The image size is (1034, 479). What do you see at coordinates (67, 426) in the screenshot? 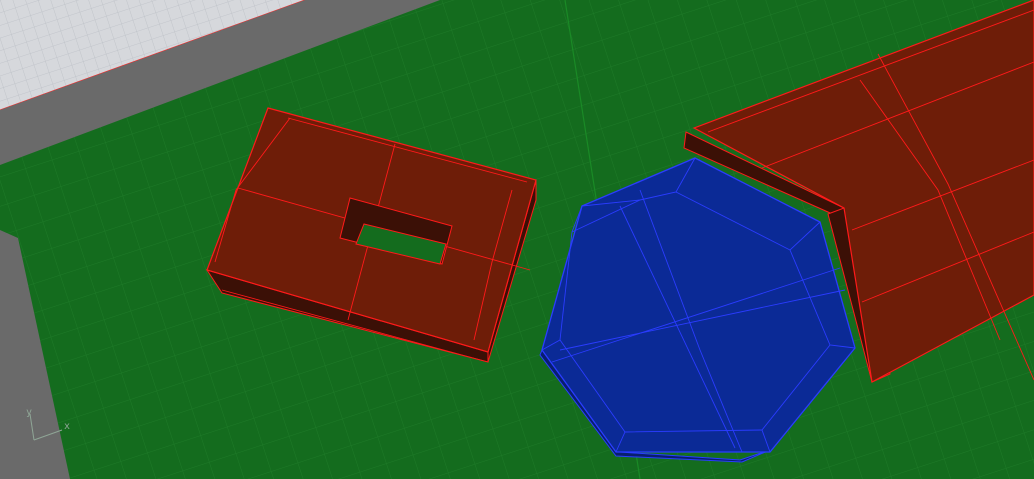
I see `axis-label-x: x` at bounding box center [67, 426].